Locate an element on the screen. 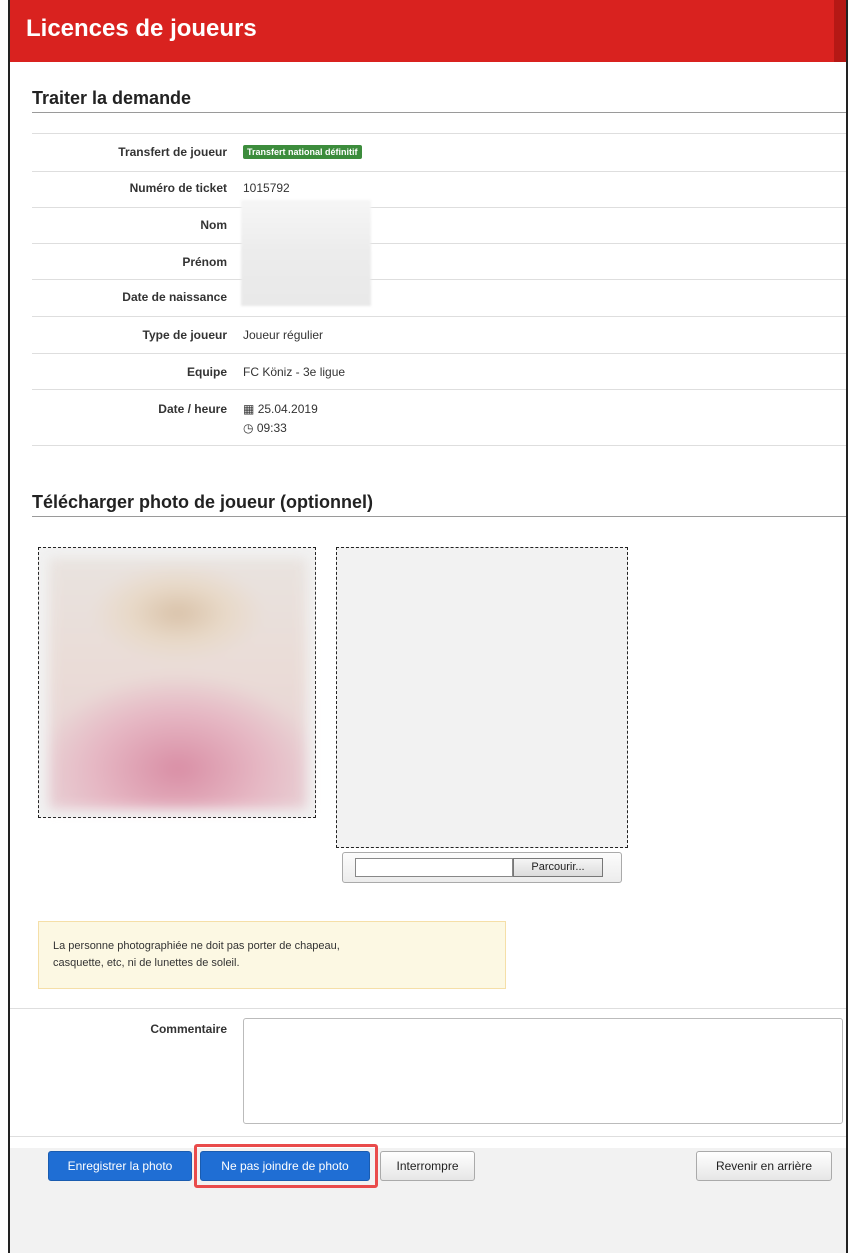 The height and width of the screenshot is (1253, 856). value-team: FC Köniz - 3e ligue is located at coordinates (294, 372).